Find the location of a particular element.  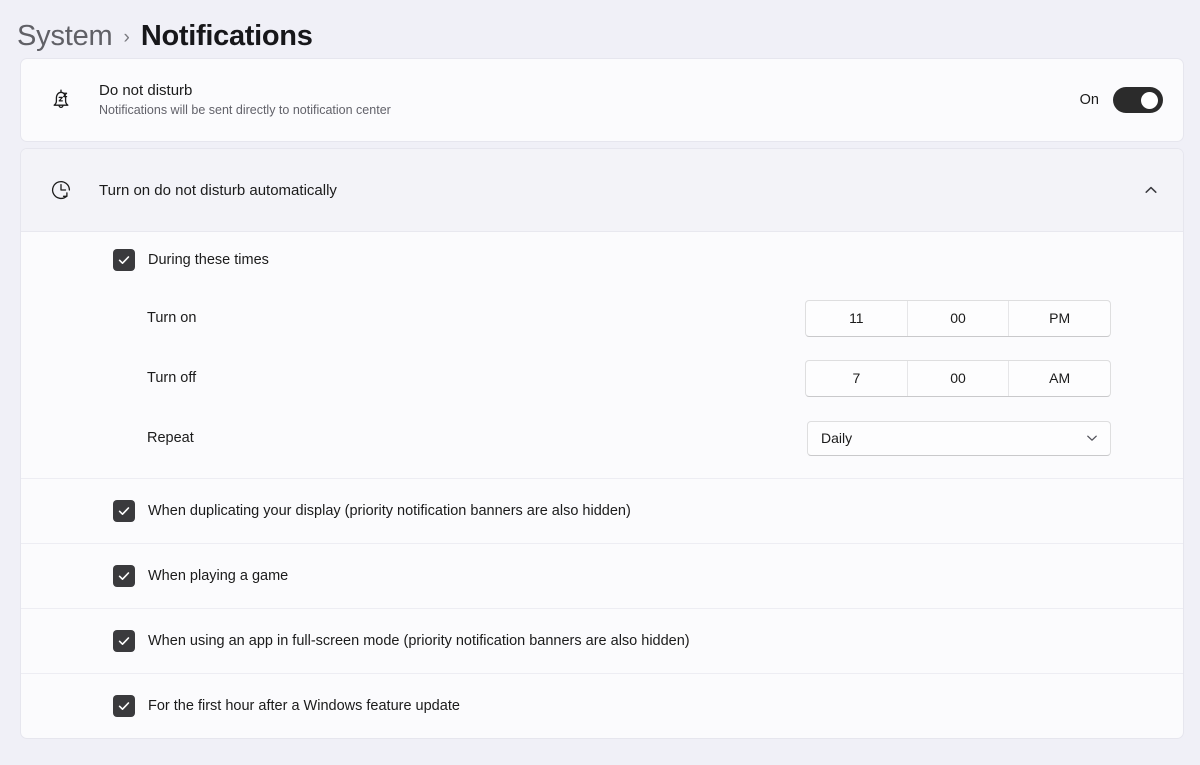

do-not-disturb-toggle-label: On is located at coordinates (1089, 100).